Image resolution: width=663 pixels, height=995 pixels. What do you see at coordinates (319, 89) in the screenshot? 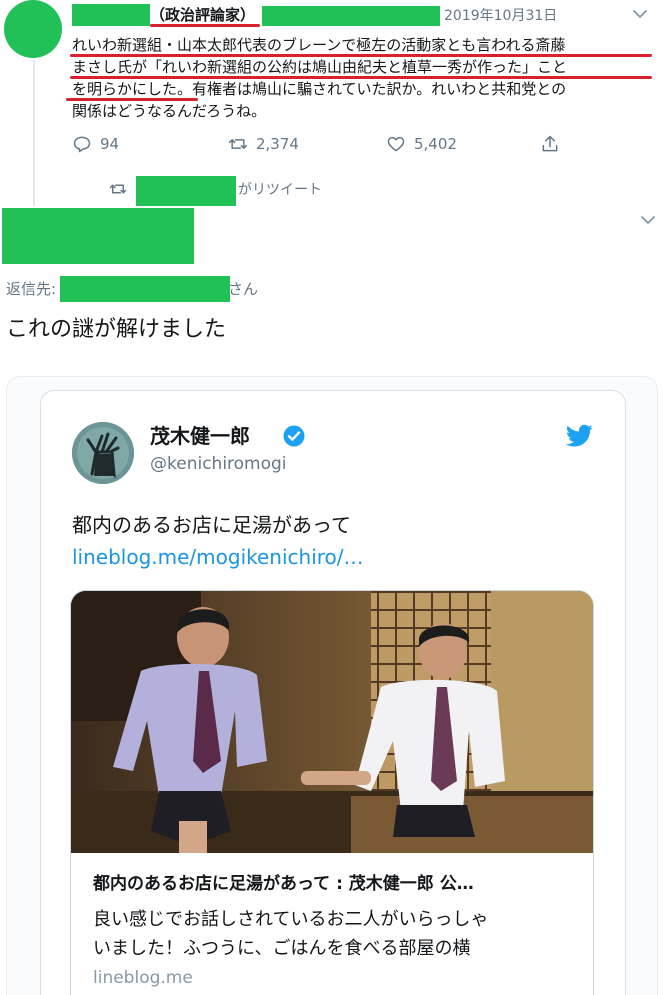
I see `tweet-text-line-3: を明らかにした。有権者は鳩山に騙されていた訳か。れいわと共和党との` at bounding box center [319, 89].